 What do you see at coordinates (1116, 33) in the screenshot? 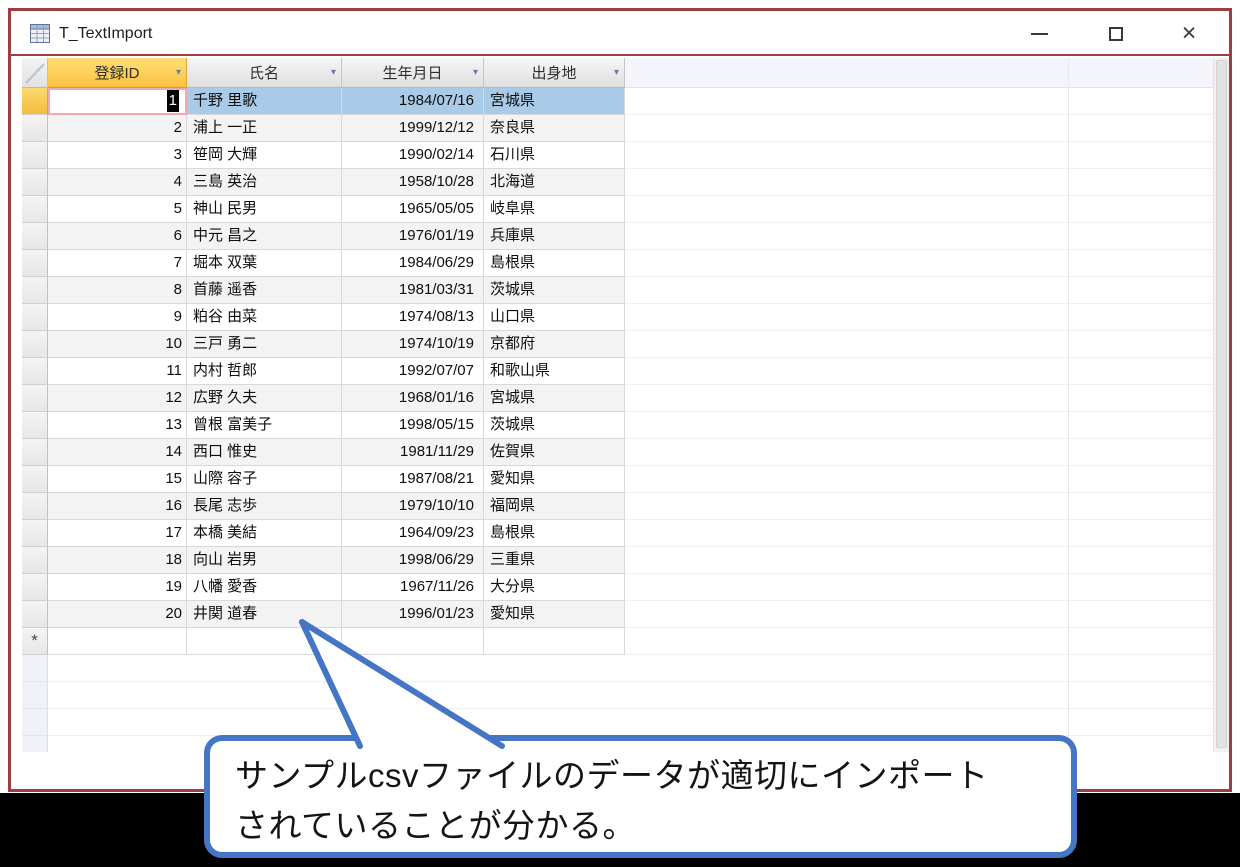
I see `maximize-button` at bounding box center [1116, 33].